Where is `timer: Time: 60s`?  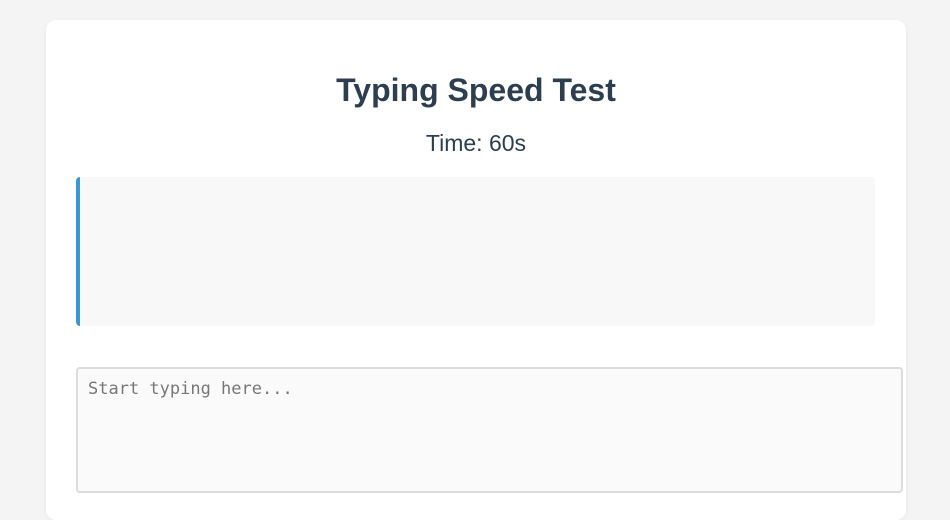
timer: Time: 60s is located at coordinates (476, 143).